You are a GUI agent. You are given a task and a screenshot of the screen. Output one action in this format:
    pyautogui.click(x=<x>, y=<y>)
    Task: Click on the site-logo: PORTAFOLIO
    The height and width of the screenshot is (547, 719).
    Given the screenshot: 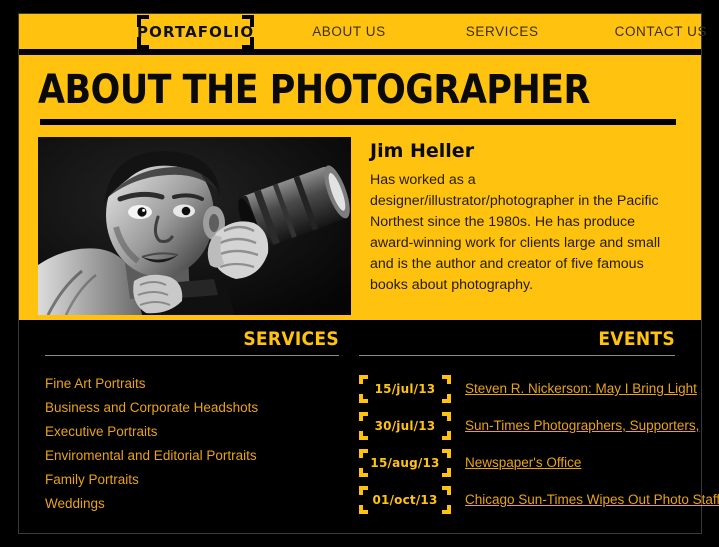 What is the action you would take?
    pyautogui.click(x=196, y=31)
    